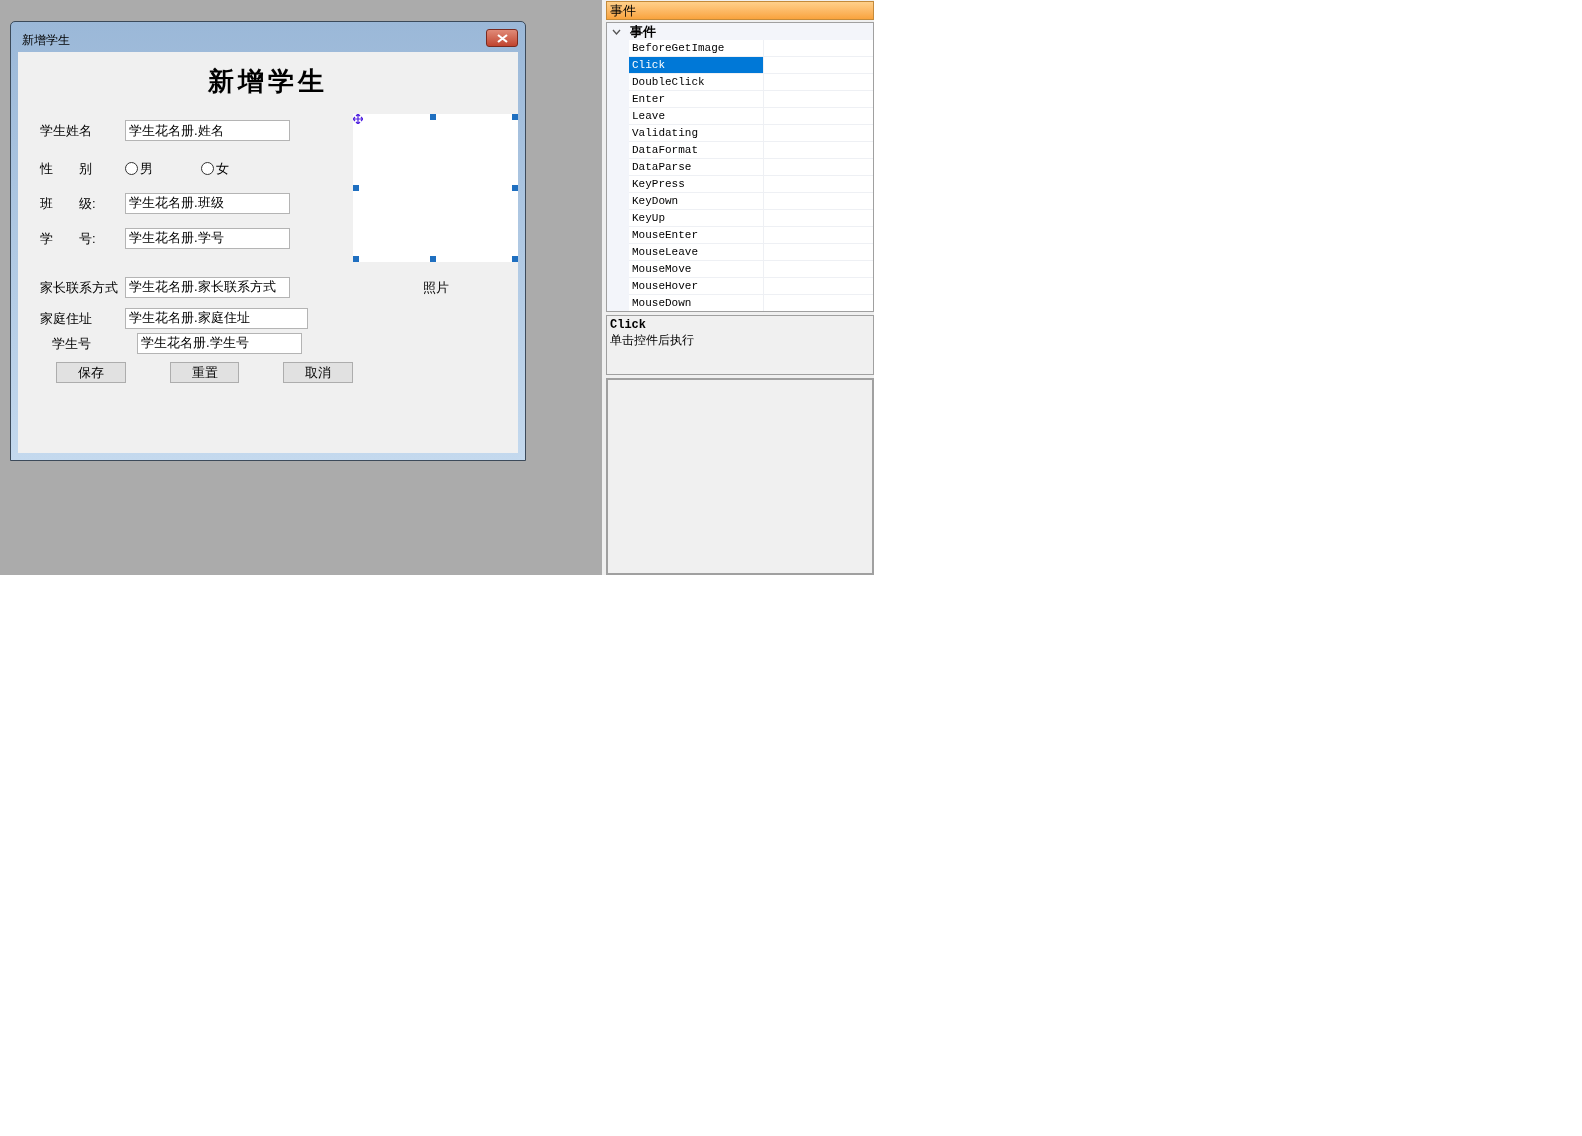 This screenshot has width=1582, height=1136. What do you see at coordinates (68, 238) in the screenshot?
I see `field-label: 学 号:` at bounding box center [68, 238].